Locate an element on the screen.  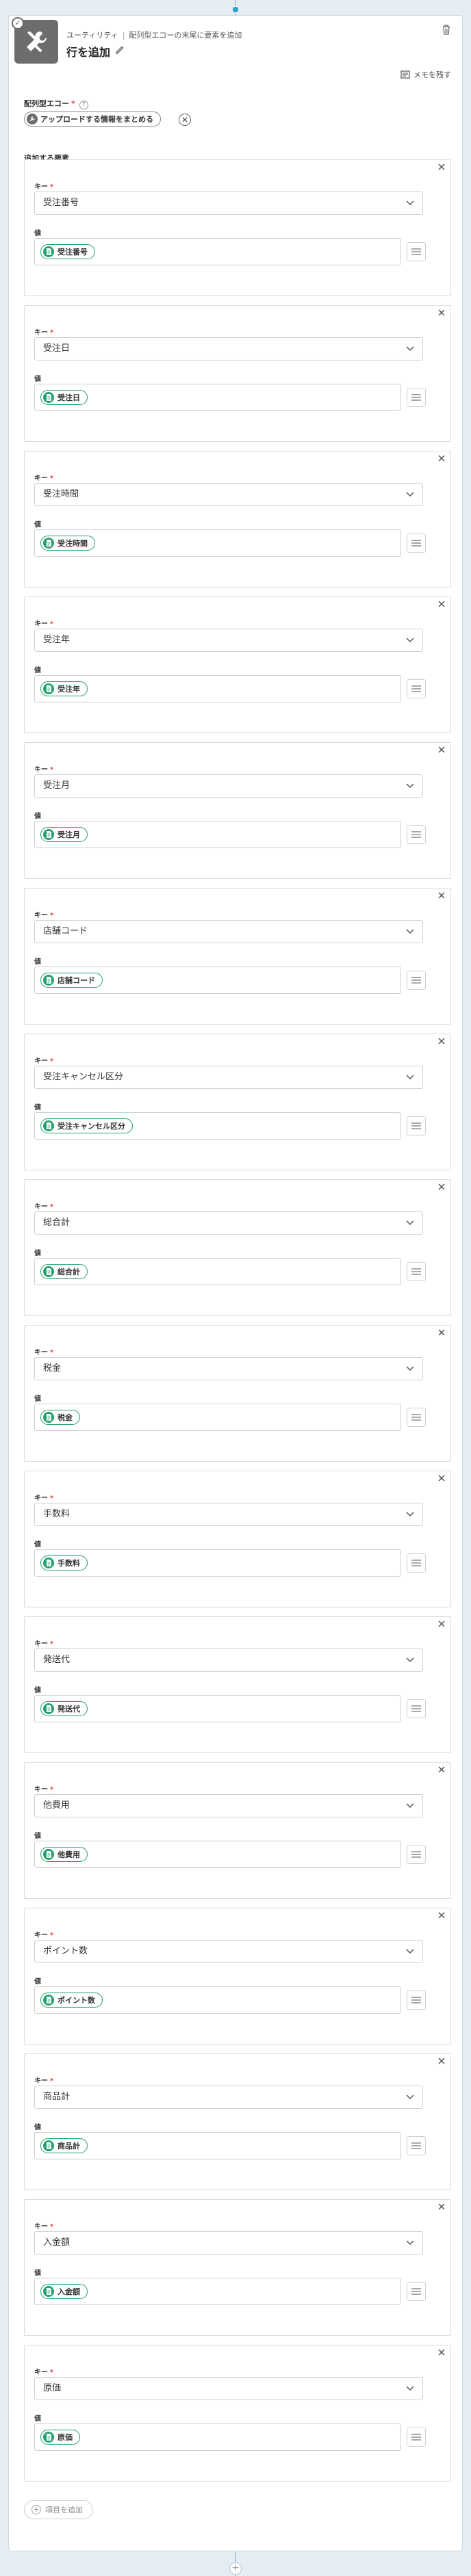
key-select: 受注月 is located at coordinates (228, 786).